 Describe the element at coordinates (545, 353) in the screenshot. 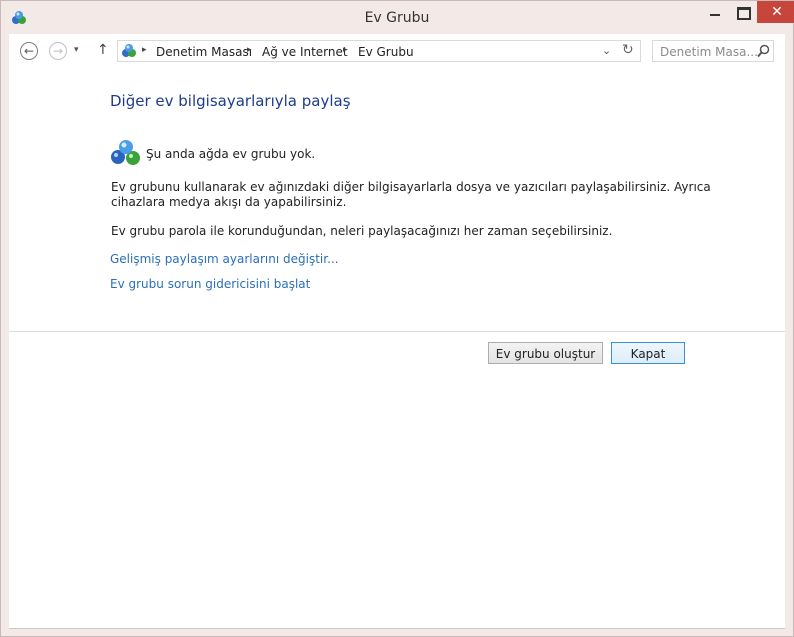

I see `create-homegroup-button: Ev grubu oluştur` at that location.